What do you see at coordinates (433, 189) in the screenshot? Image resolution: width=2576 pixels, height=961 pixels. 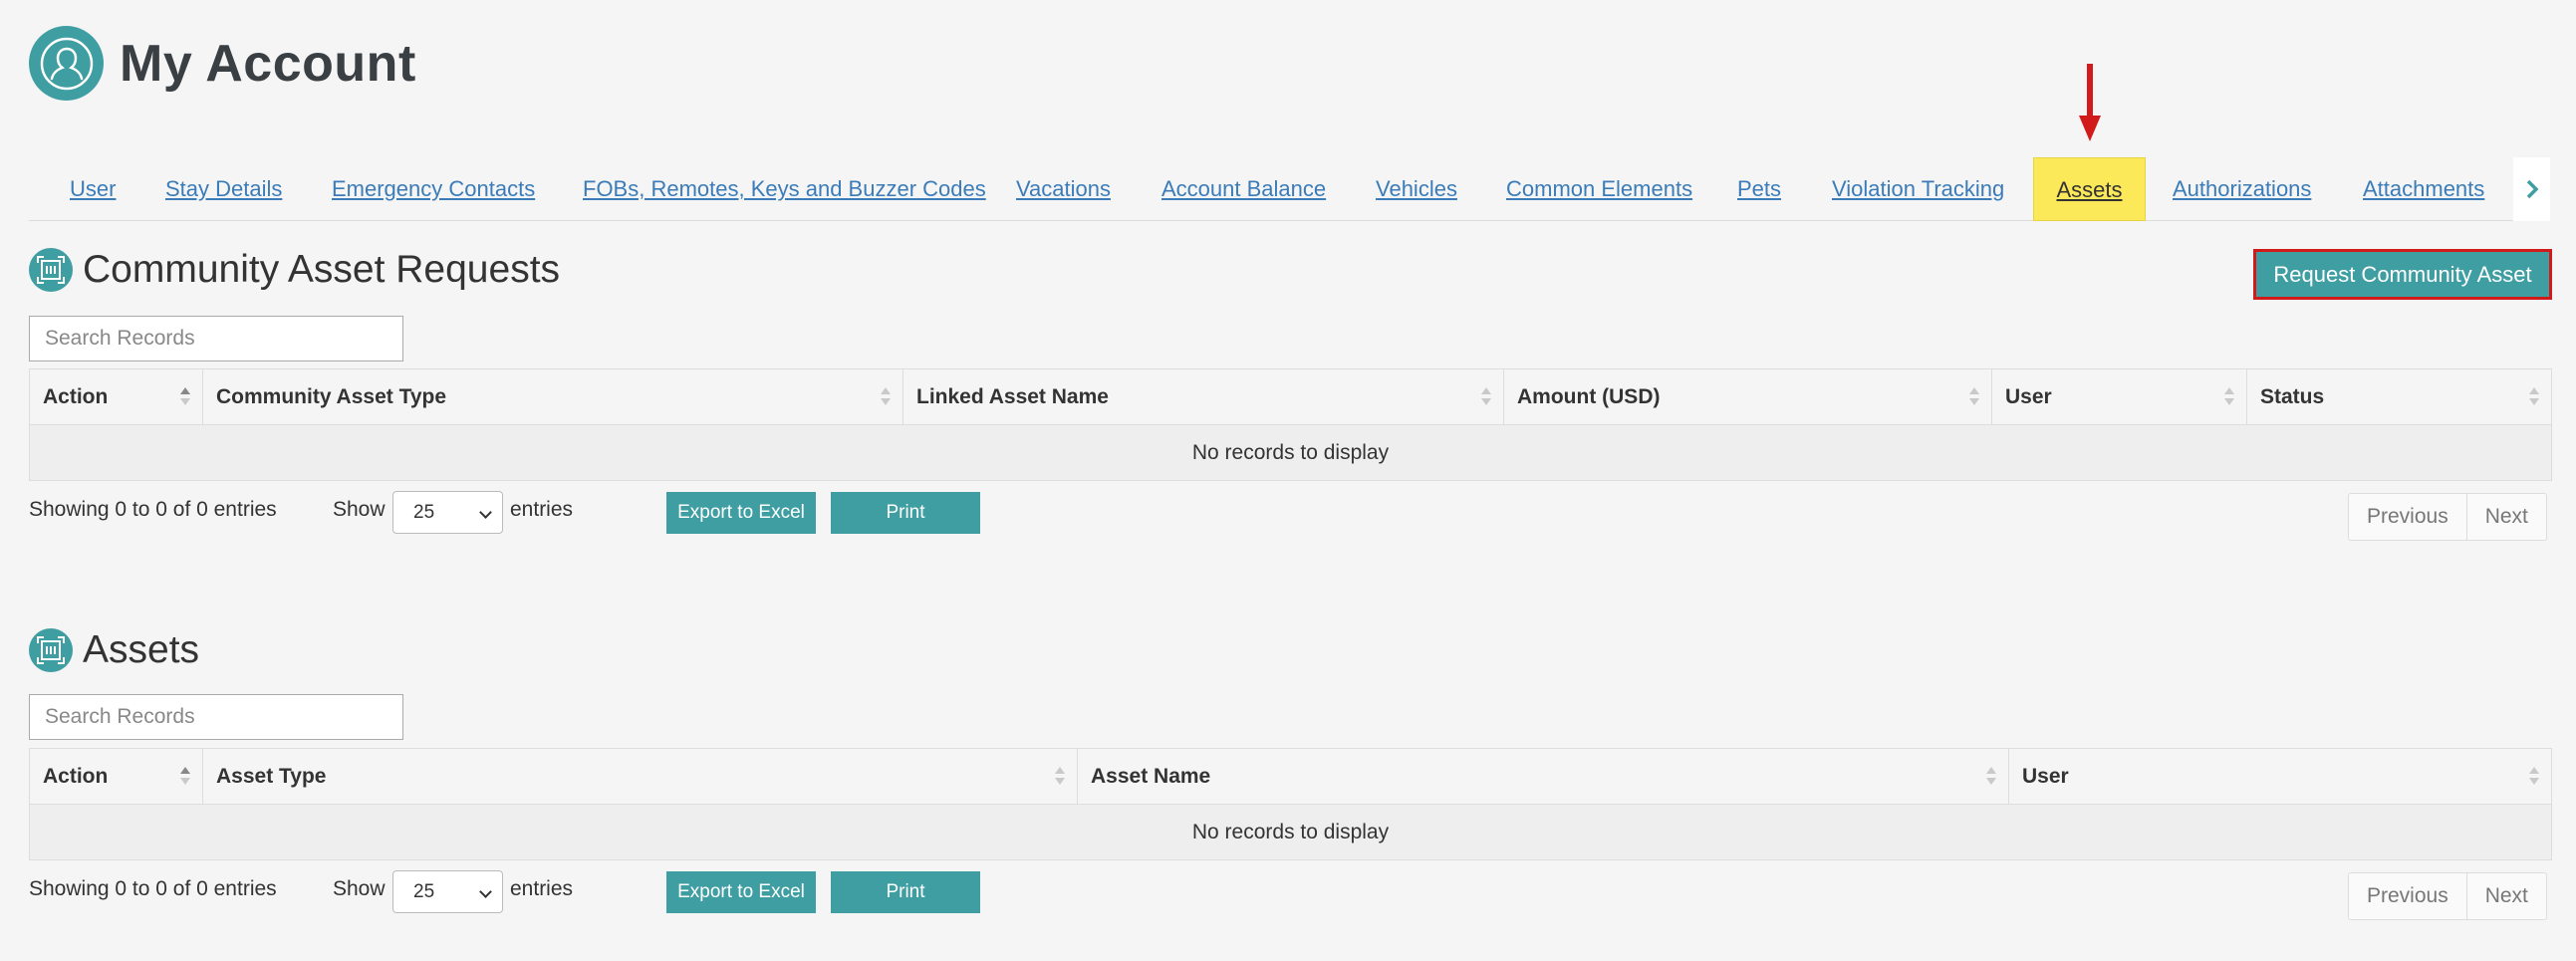 I see `tab-emergency-contacts: Emergency Contacts` at bounding box center [433, 189].